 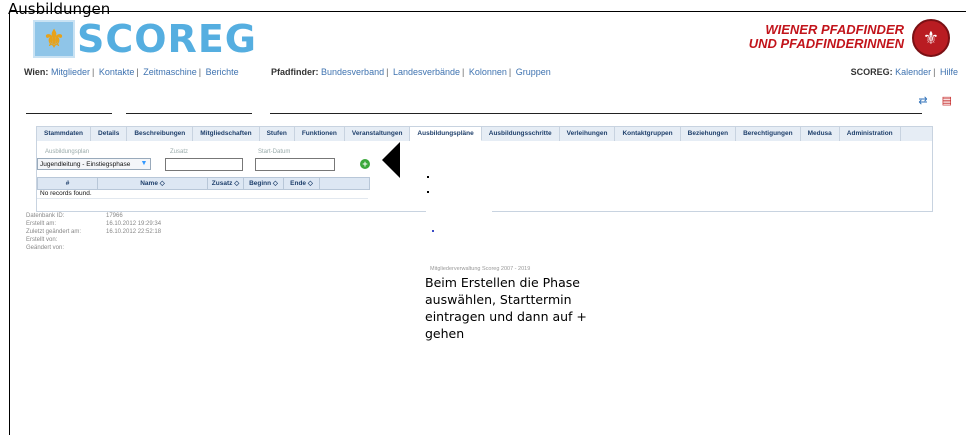 I want to click on logo-text: SCOREG, so click(x=167, y=39).